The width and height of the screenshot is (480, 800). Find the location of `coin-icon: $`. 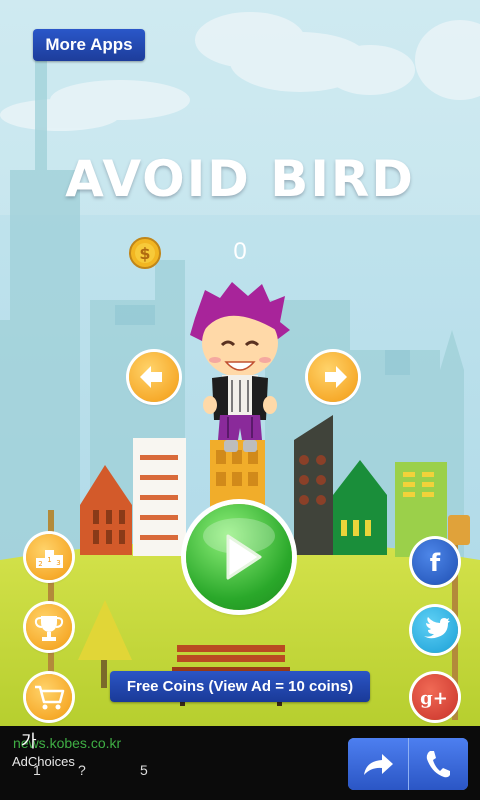

coin-icon: $ is located at coordinates (145, 253).